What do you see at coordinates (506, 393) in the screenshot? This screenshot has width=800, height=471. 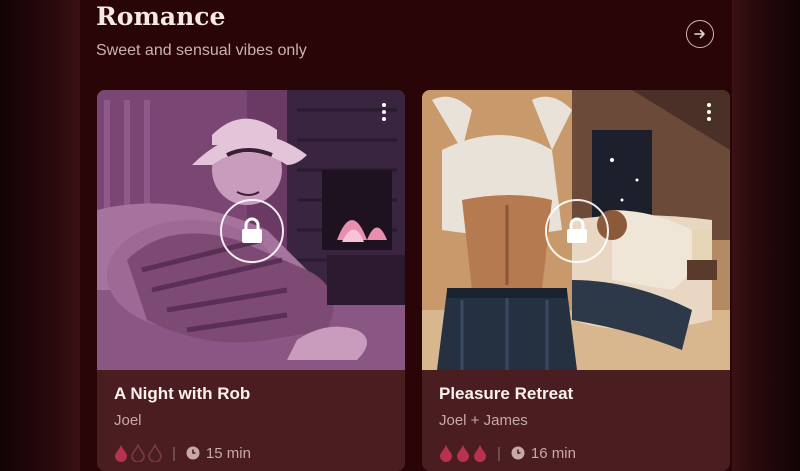 I see `story-title: Pleasure Retreat` at bounding box center [506, 393].